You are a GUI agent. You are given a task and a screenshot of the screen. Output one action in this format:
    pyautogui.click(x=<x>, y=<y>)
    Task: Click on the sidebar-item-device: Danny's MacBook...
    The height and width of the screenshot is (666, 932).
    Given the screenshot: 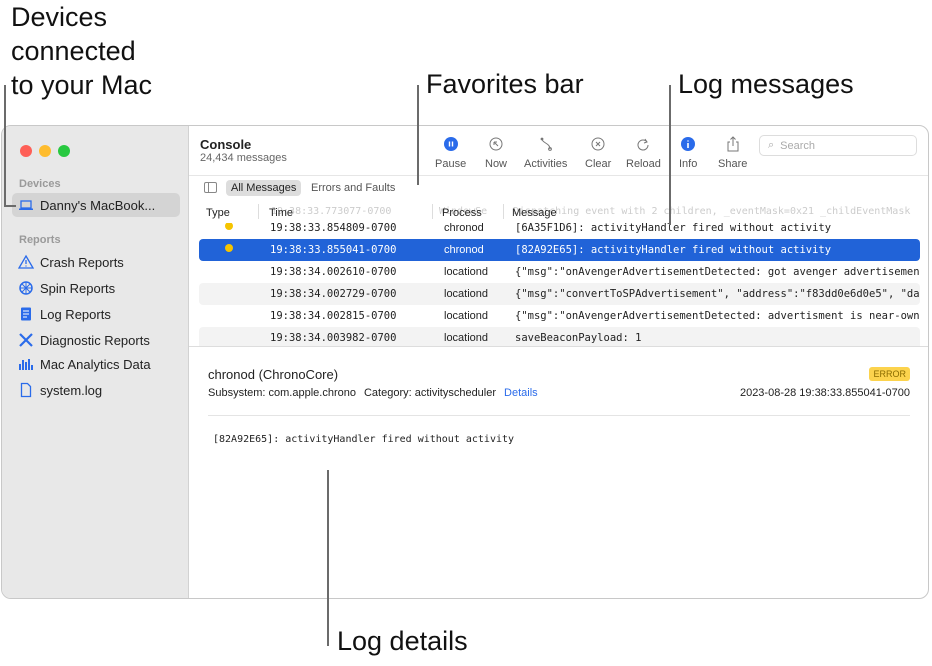 What is the action you would take?
    pyautogui.click(x=96, y=205)
    